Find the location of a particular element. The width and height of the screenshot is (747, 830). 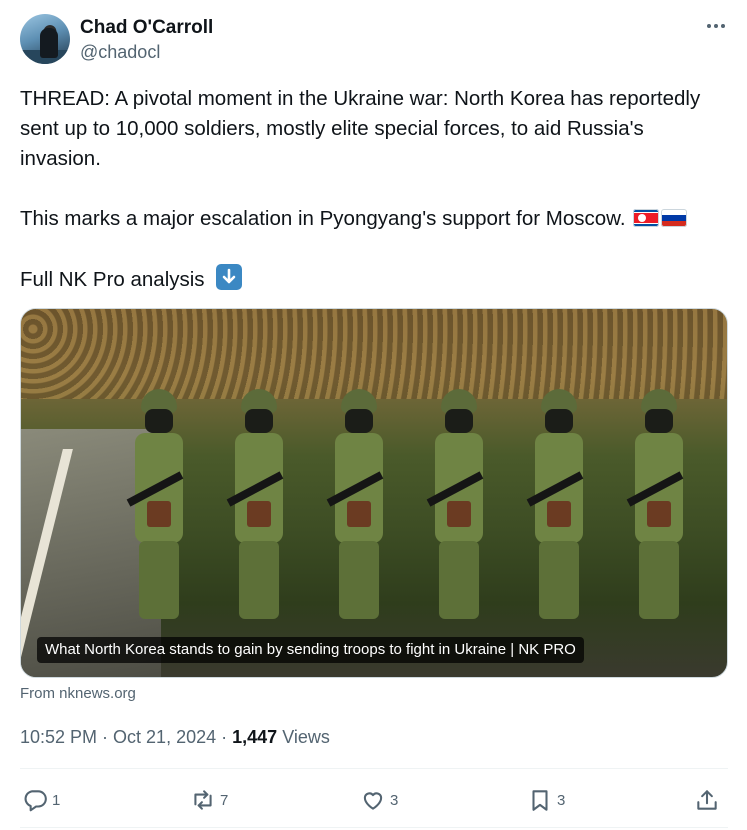

share-icon is located at coordinates (707, 800).